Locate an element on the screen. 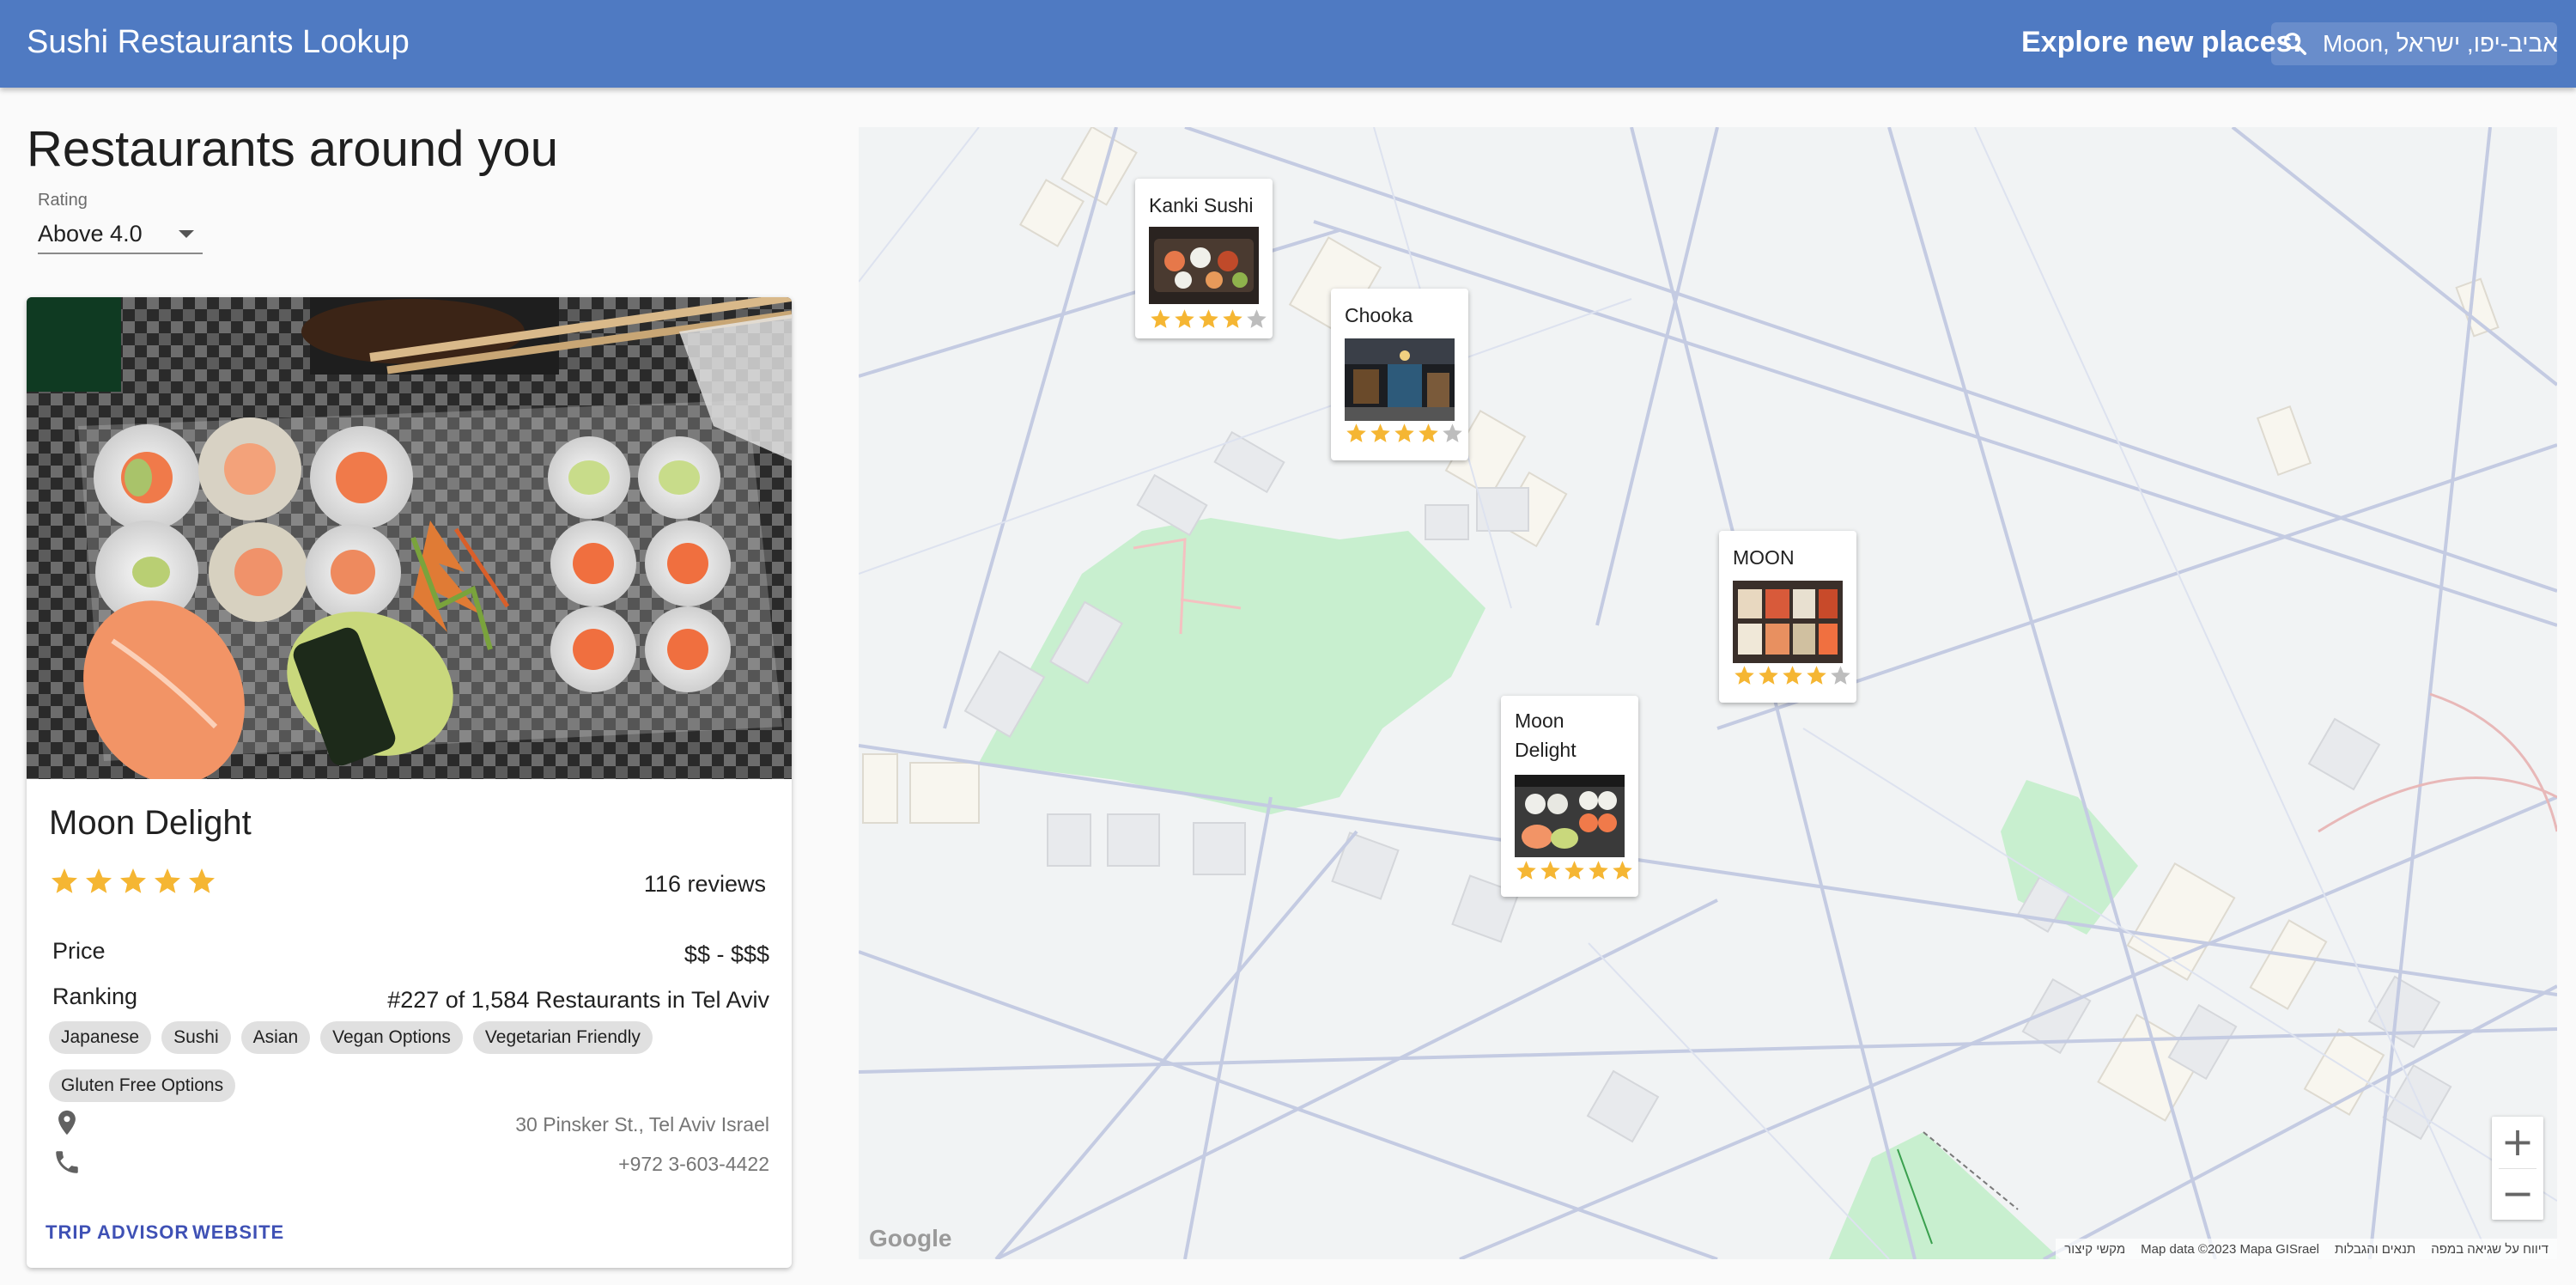 This screenshot has height=1285, width=2576. marker-name: Moon Delight is located at coordinates (1546, 735).